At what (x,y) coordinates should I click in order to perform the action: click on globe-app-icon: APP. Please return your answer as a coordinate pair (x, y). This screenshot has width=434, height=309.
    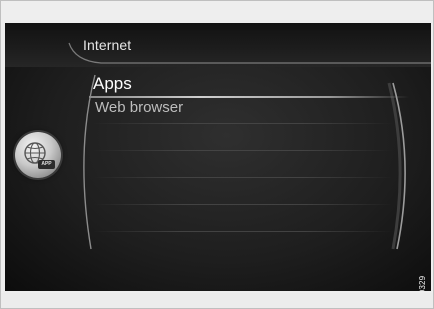
    Looking at the image, I should click on (38, 155).